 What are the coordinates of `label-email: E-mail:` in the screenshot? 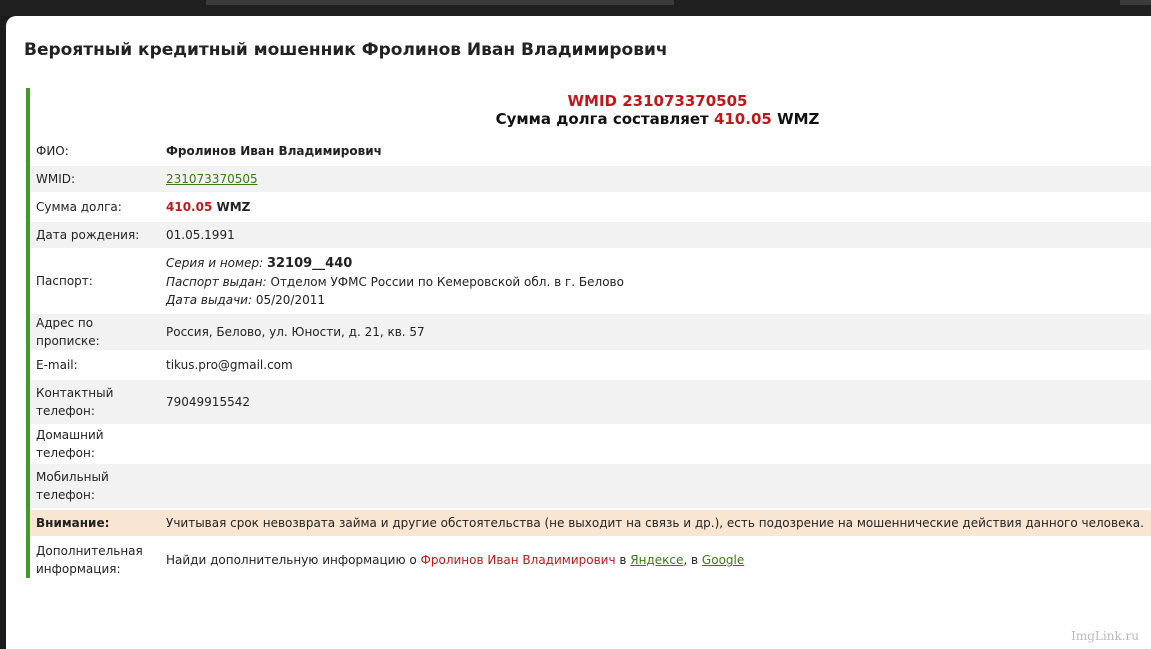 It's located at (57, 365).